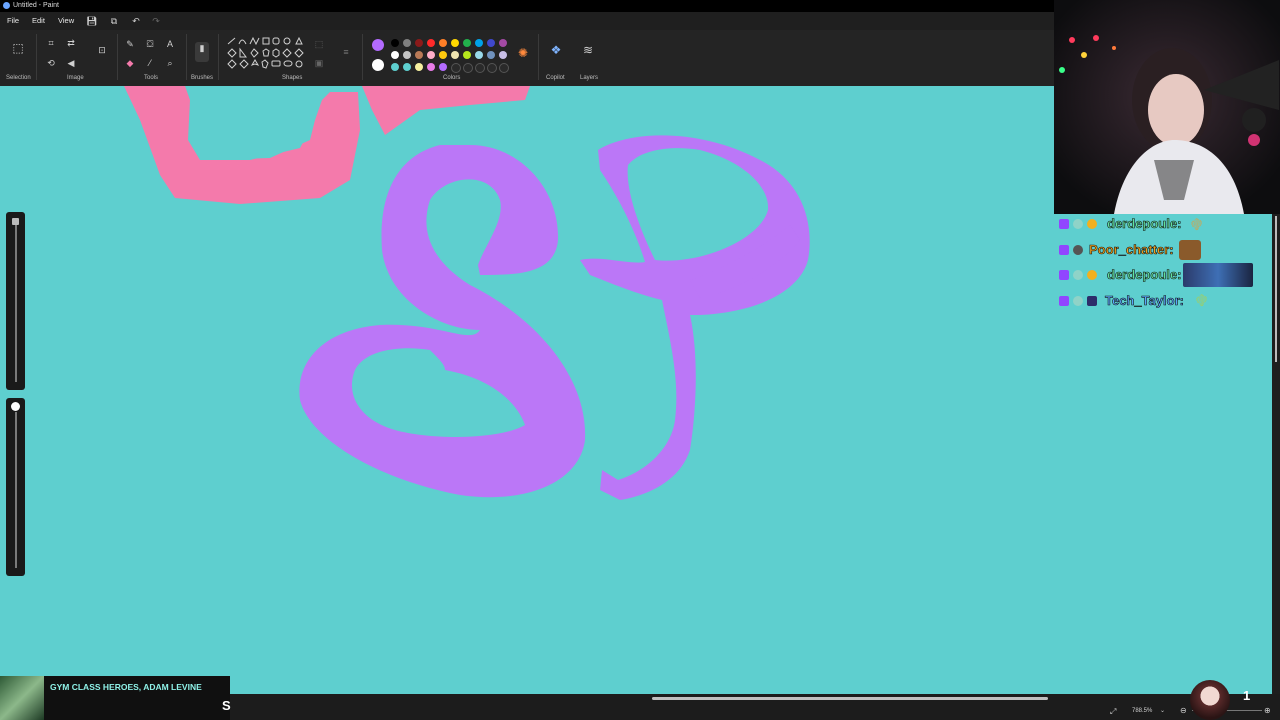 This screenshot has width=1280, height=720. I want to click on letter-s, so click(442, 321).